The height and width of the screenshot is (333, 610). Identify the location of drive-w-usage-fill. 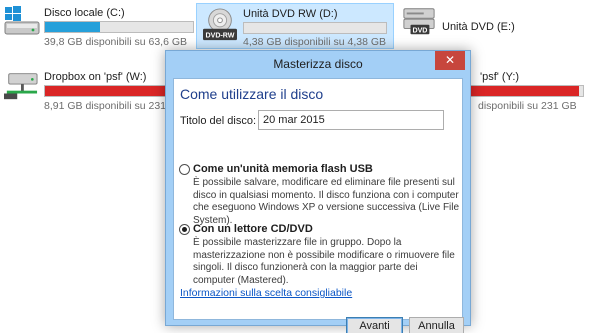
(111, 91).